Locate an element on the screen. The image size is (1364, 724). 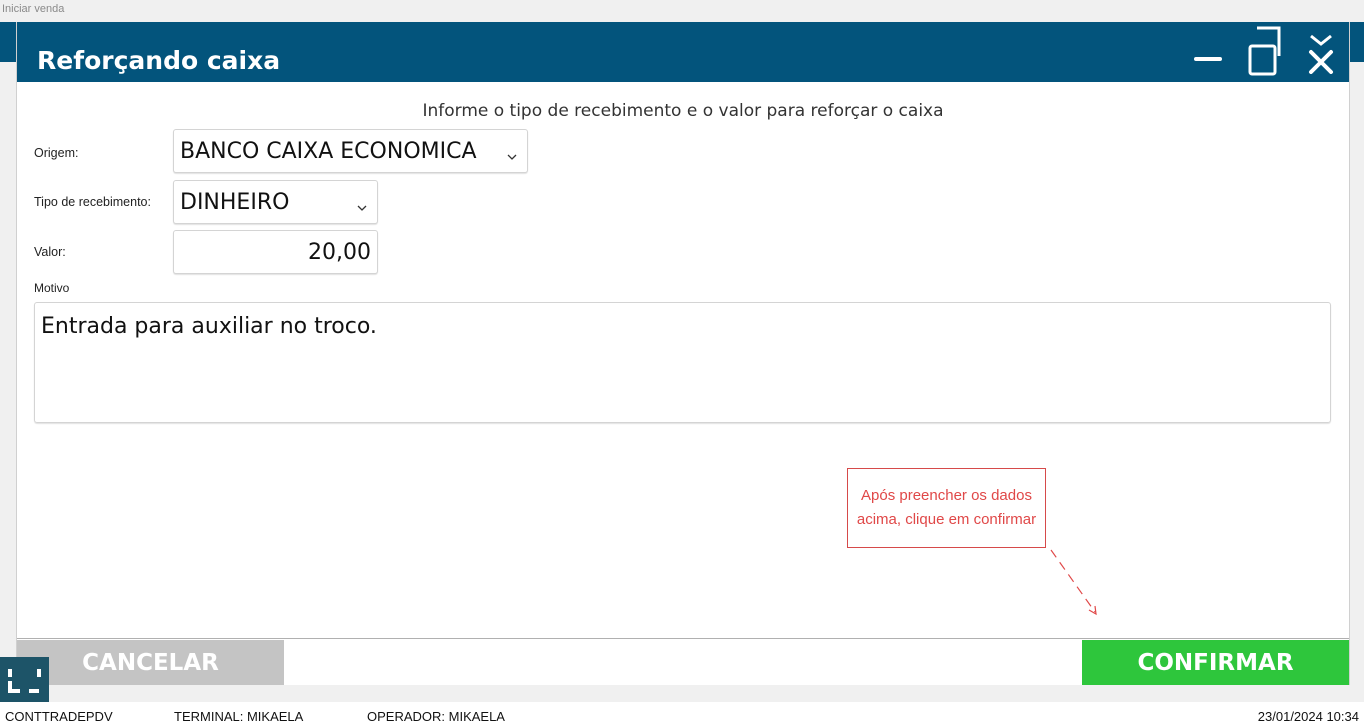
tipo-recebimento-value: DINHEIRO is located at coordinates (235, 202).